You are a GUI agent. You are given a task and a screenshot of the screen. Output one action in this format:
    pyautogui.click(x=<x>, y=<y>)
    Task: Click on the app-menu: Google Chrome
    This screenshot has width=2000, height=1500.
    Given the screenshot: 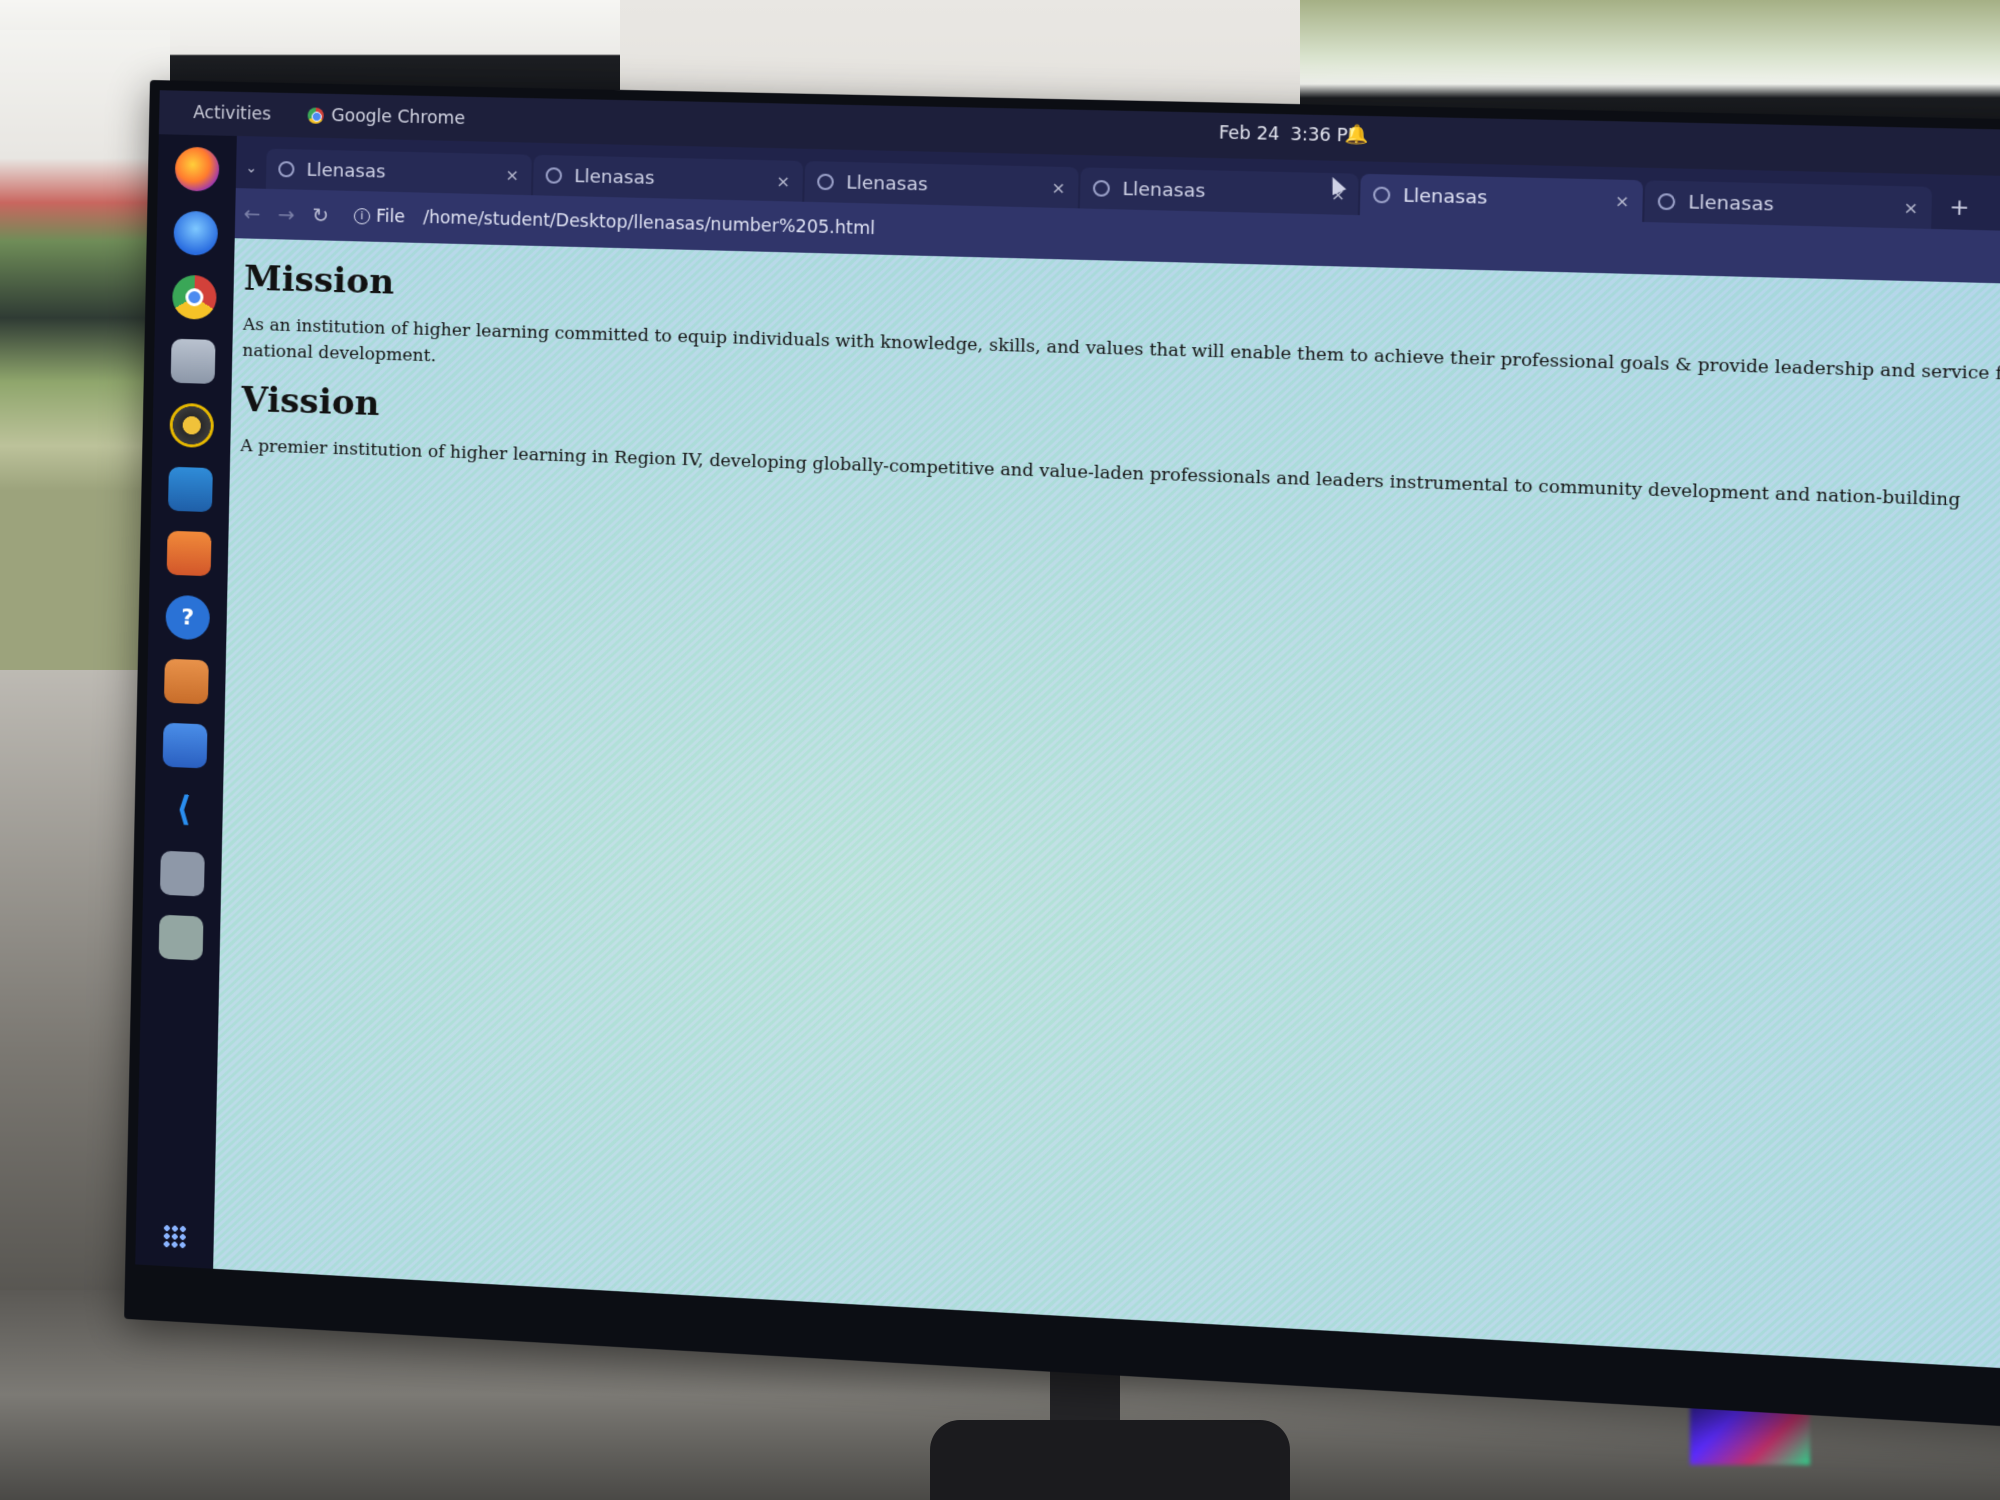 What is the action you would take?
    pyautogui.click(x=386, y=117)
    